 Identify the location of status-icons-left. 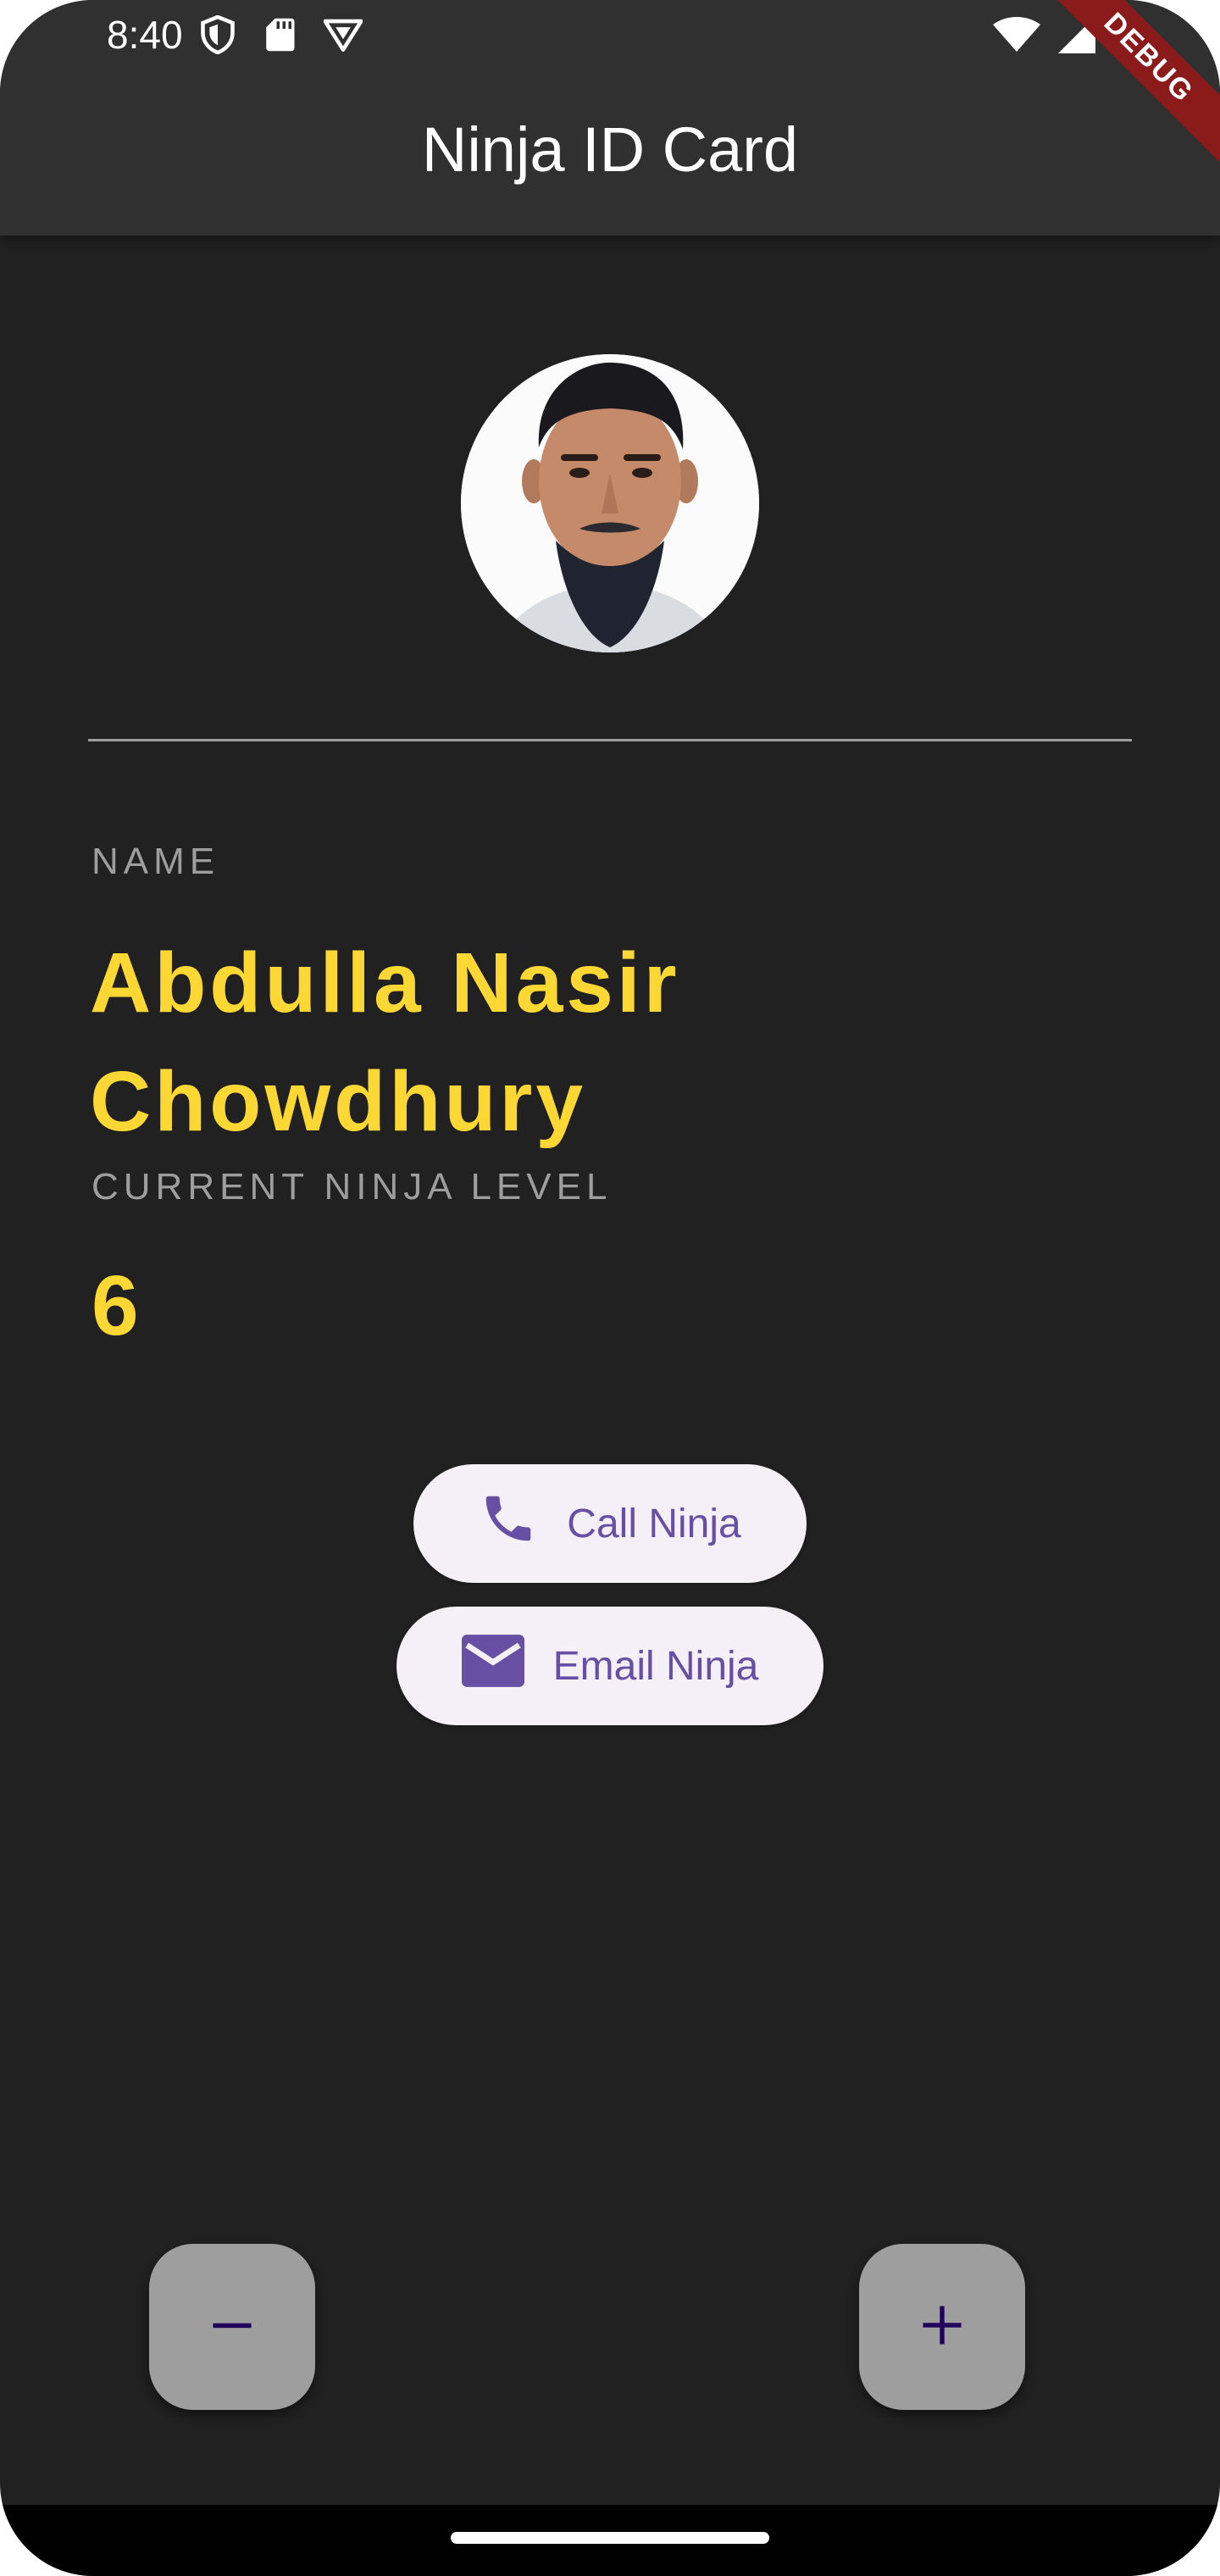
(281, 36).